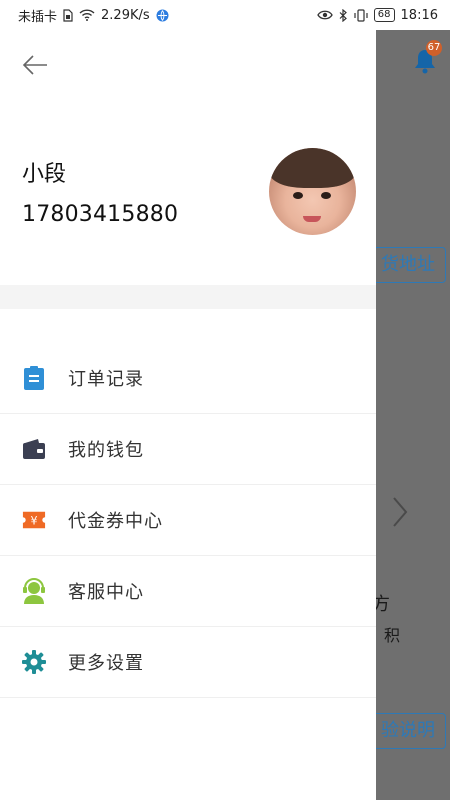 The width and height of the screenshot is (450, 800). I want to click on menu-item-label: 我的钱包, so click(106, 450).